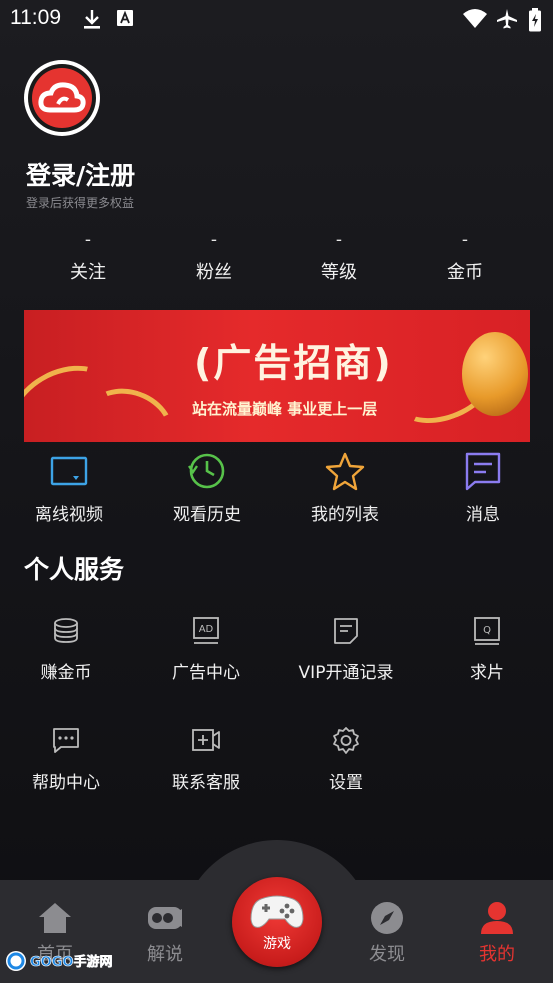 This screenshot has height=983, width=553. What do you see at coordinates (387, 954) in the screenshot?
I see `nav-discover-label: 发现` at bounding box center [387, 954].